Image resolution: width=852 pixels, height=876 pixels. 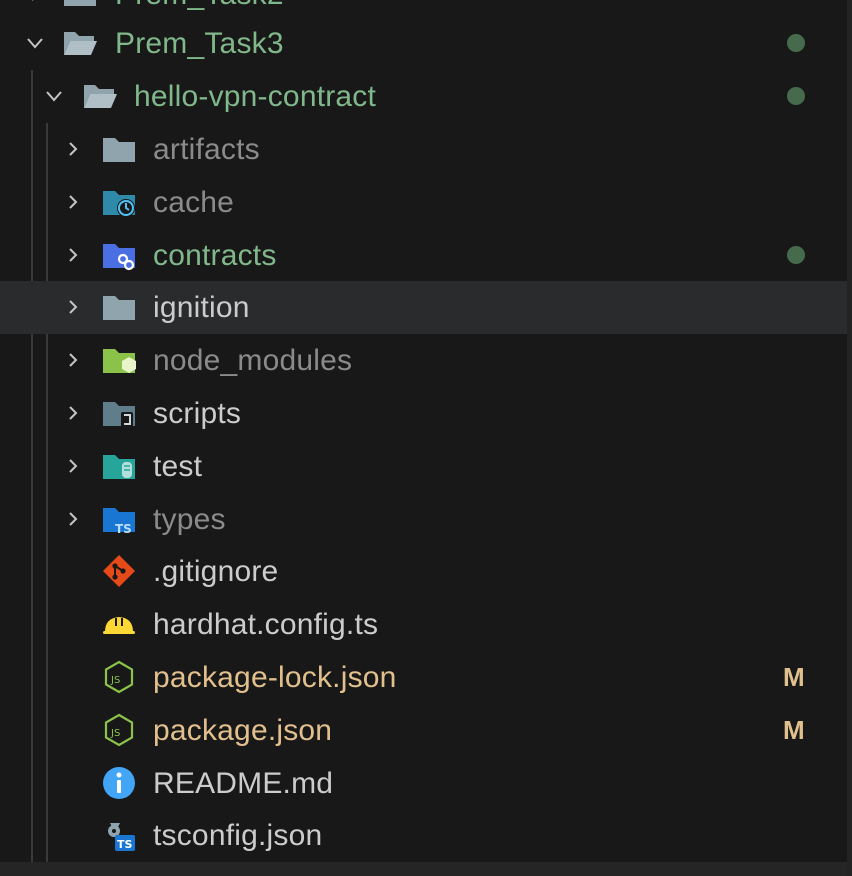 What do you see at coordinates (423, 677) in the screenshot?
I see `tree-row-package-lock: JS package-lock.json M` at bounding box center [423, 677].